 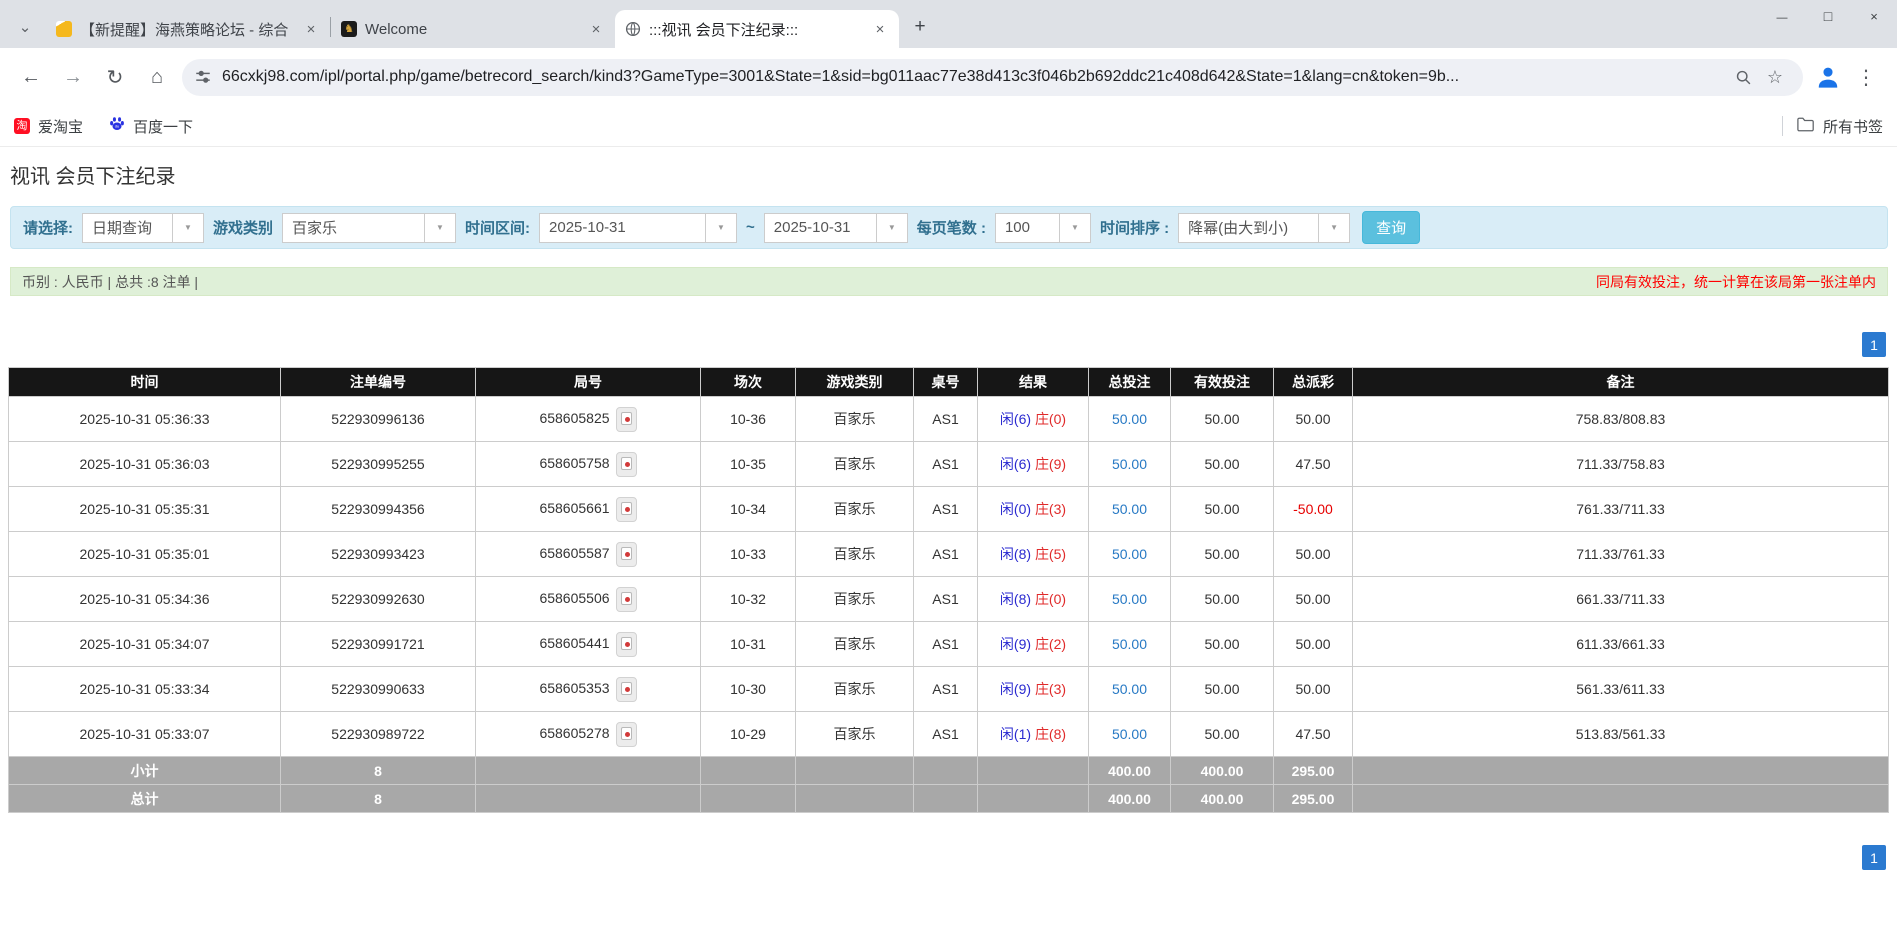 I want to click on query-type-label: 请选择:, so click(x=48, y=228).